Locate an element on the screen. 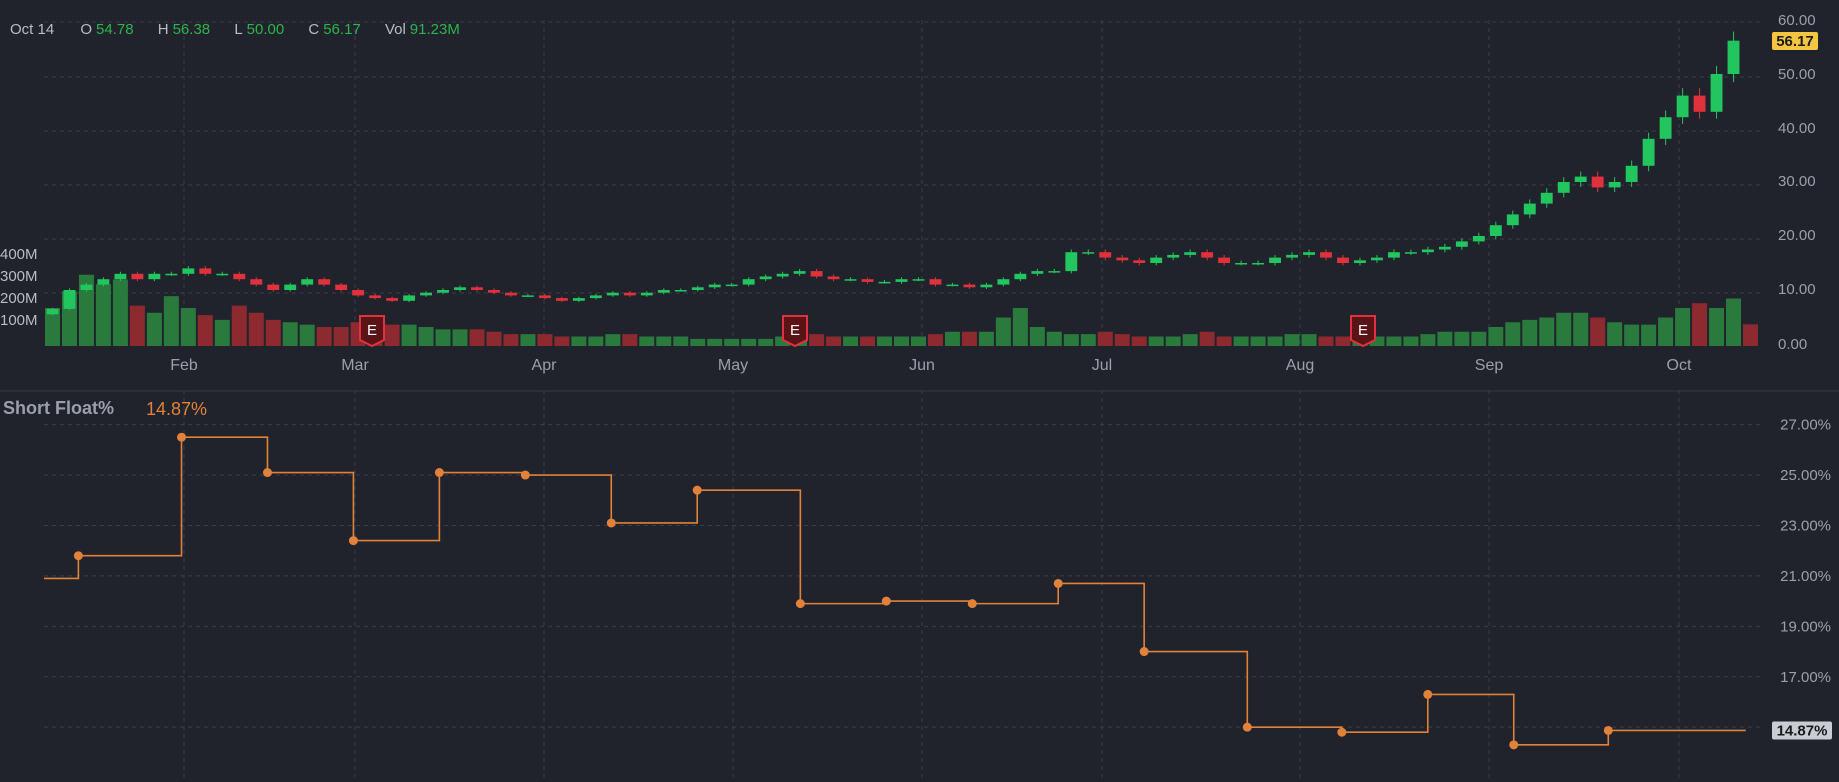  close-label: C is located at coordinates (314, 29).